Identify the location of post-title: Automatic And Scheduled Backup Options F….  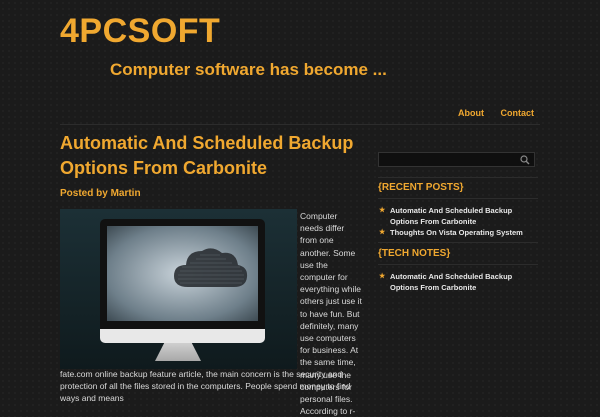
(215, 156).